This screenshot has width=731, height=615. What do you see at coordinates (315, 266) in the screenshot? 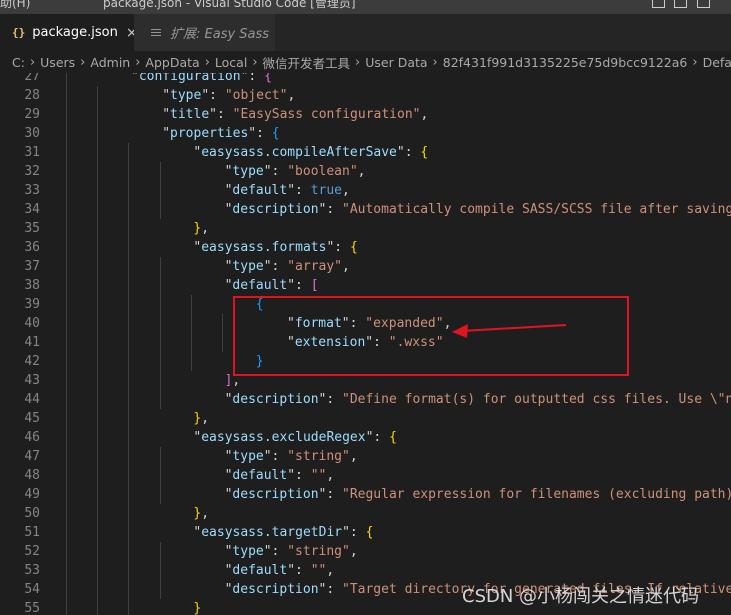
I see `code-token: "array"` at bounding box center [315, 266].